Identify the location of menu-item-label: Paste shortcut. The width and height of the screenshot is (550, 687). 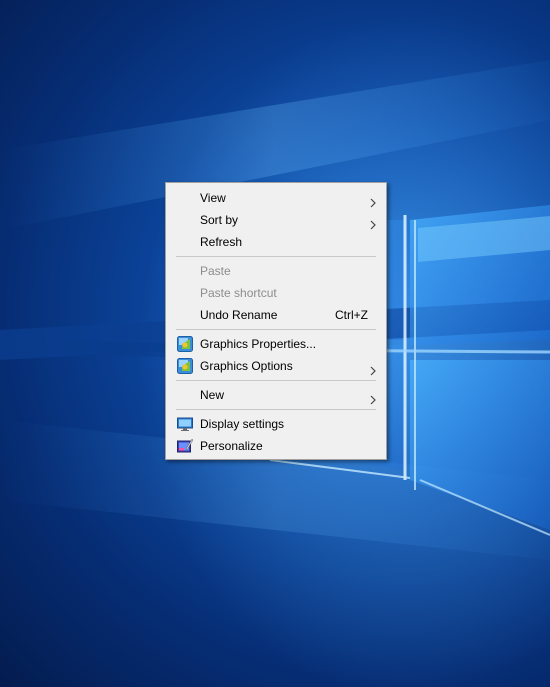
(238, 293).